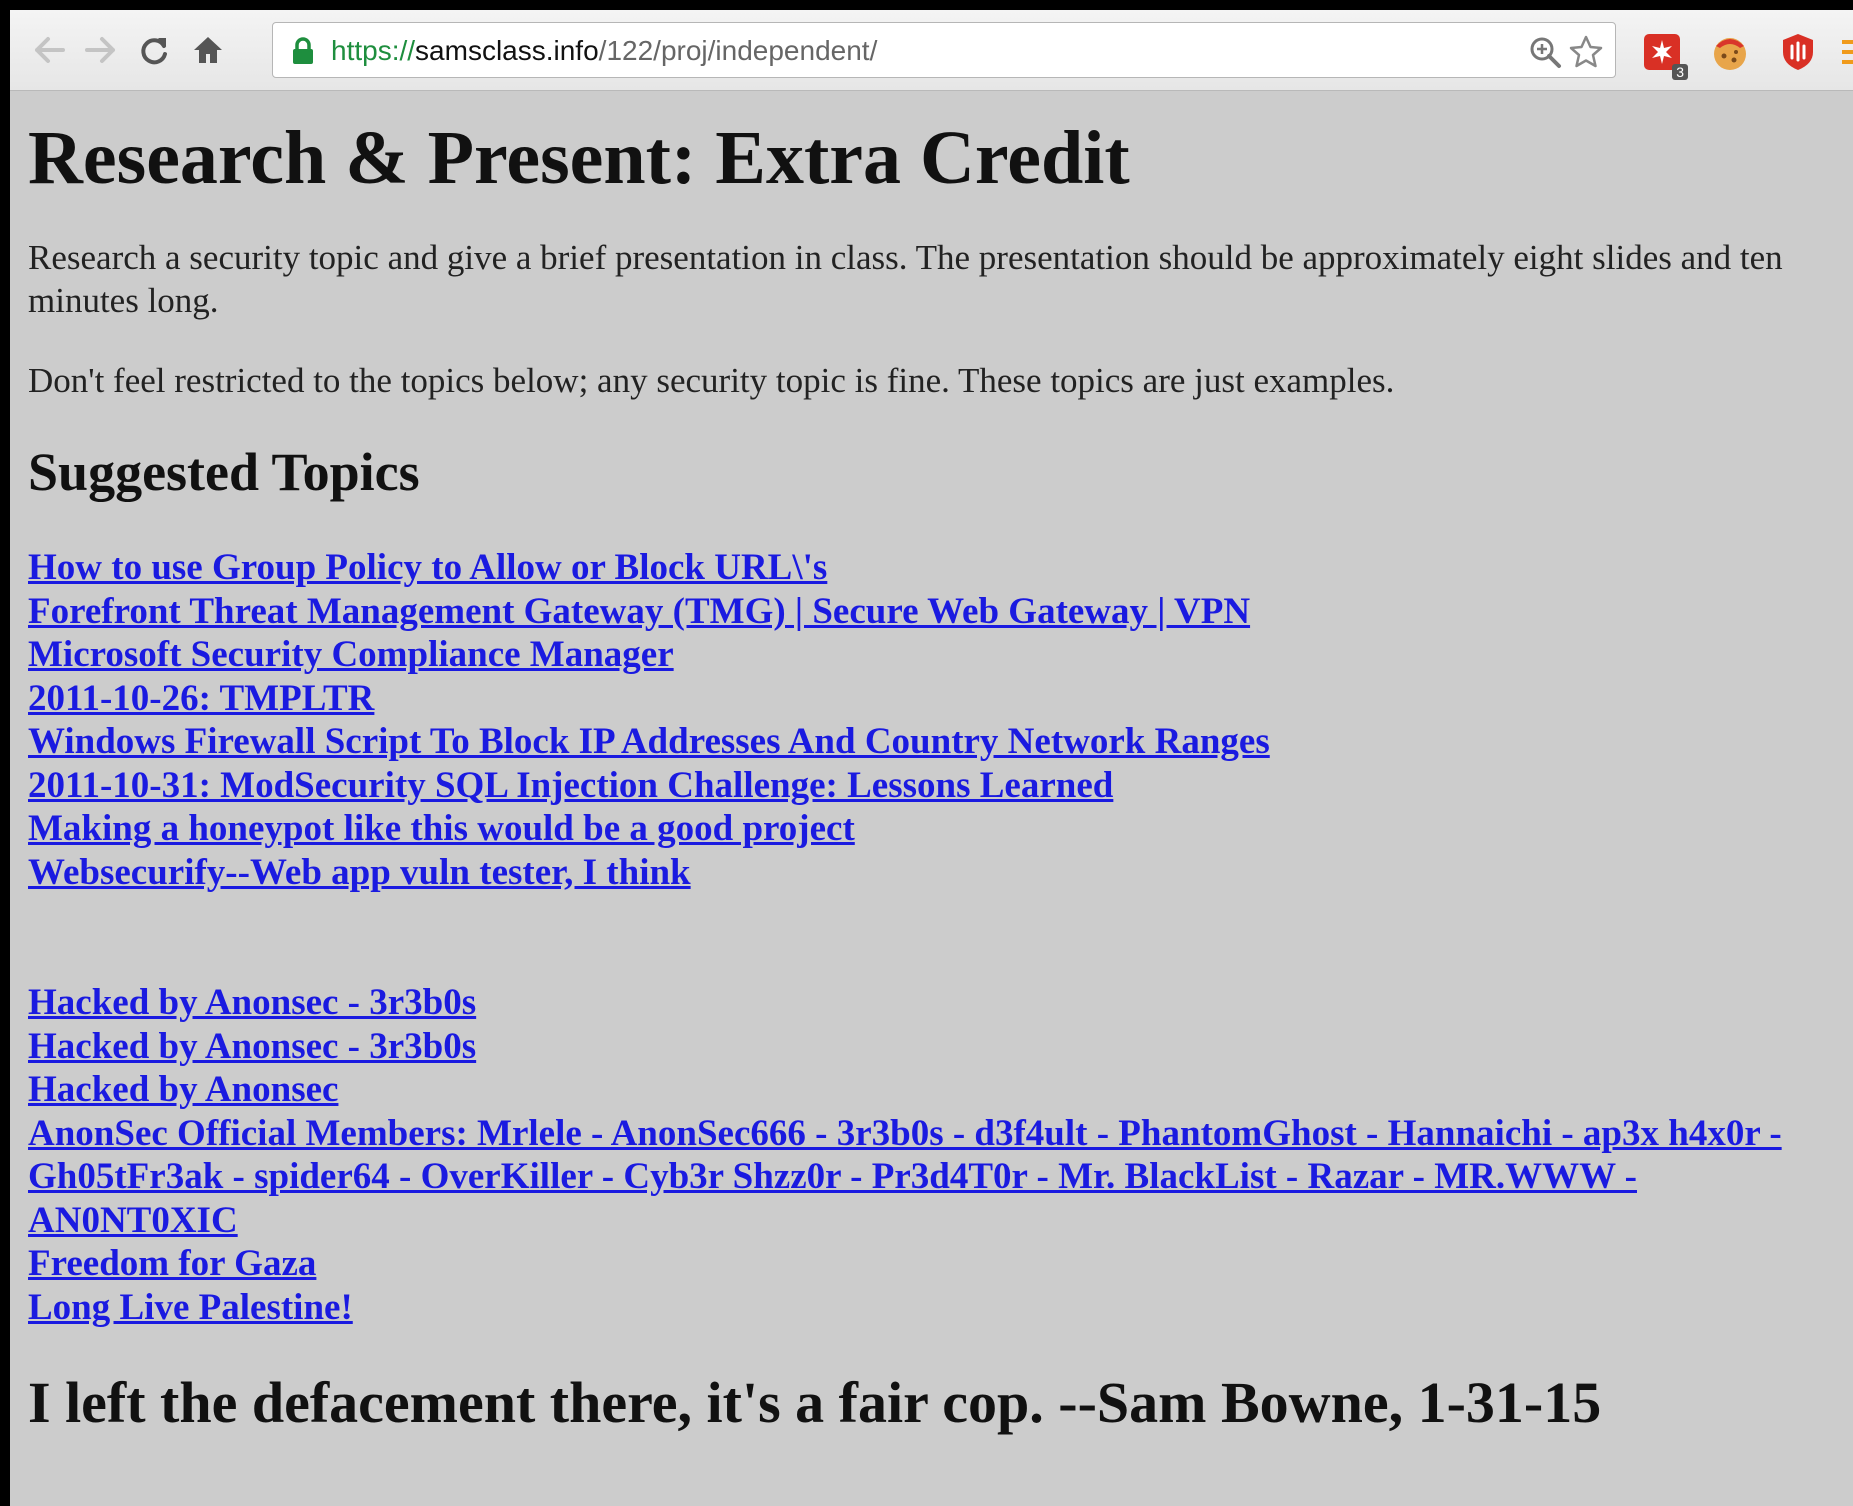 The height and width of the screenshot is (1506, 1853). What do you see at coordinates (303, 50) in the screenshot?
I see `lock-icon` at bounding box center [303, 50].